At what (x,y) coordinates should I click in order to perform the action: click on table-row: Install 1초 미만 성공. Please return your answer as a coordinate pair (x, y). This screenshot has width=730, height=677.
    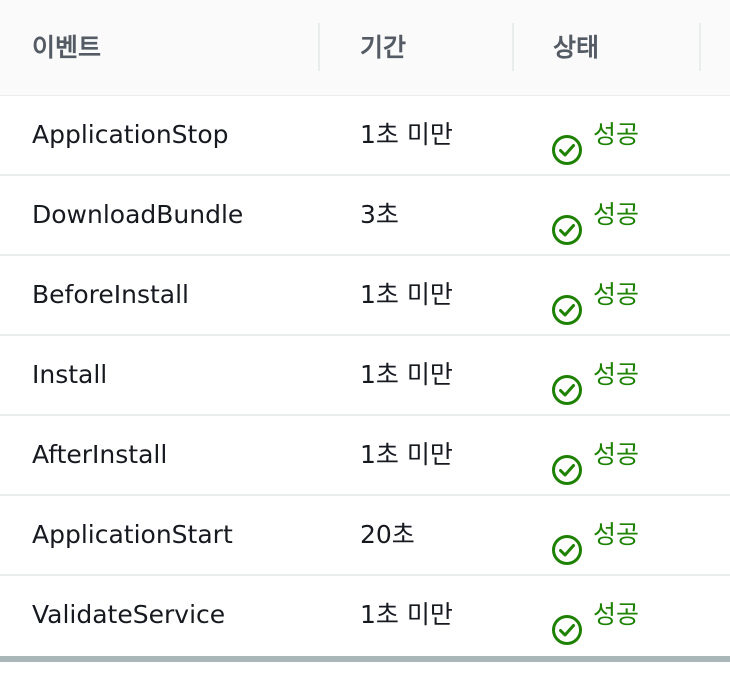
    Looking at the image, I should click on (365, 376).